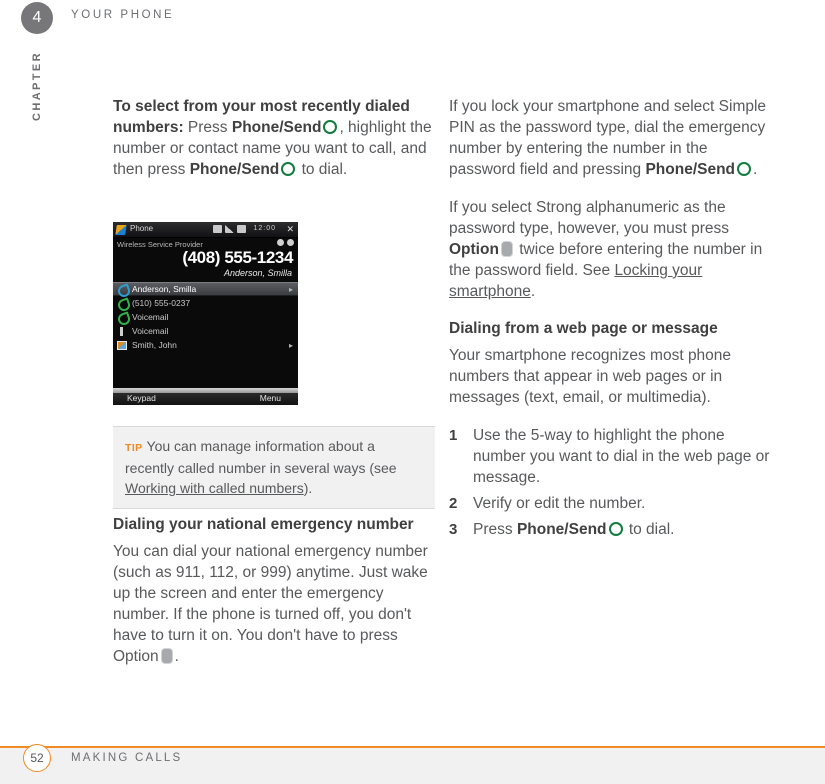 The width and height of the screenshot is (825, 784). Describe the element at coordinates (412, 17) in the screenshot. I see `page-header: 4 YOUR PHONE` at that location.